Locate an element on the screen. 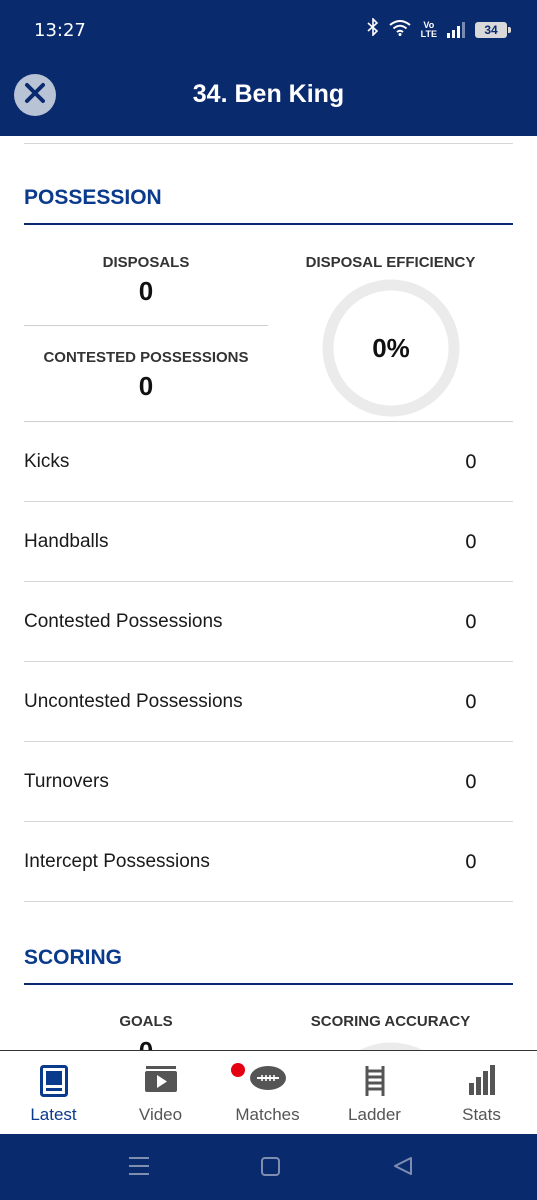 This screenshot has height=1200, width=537. volte-icon: Vo LTE is located at coordinates (428, 29).